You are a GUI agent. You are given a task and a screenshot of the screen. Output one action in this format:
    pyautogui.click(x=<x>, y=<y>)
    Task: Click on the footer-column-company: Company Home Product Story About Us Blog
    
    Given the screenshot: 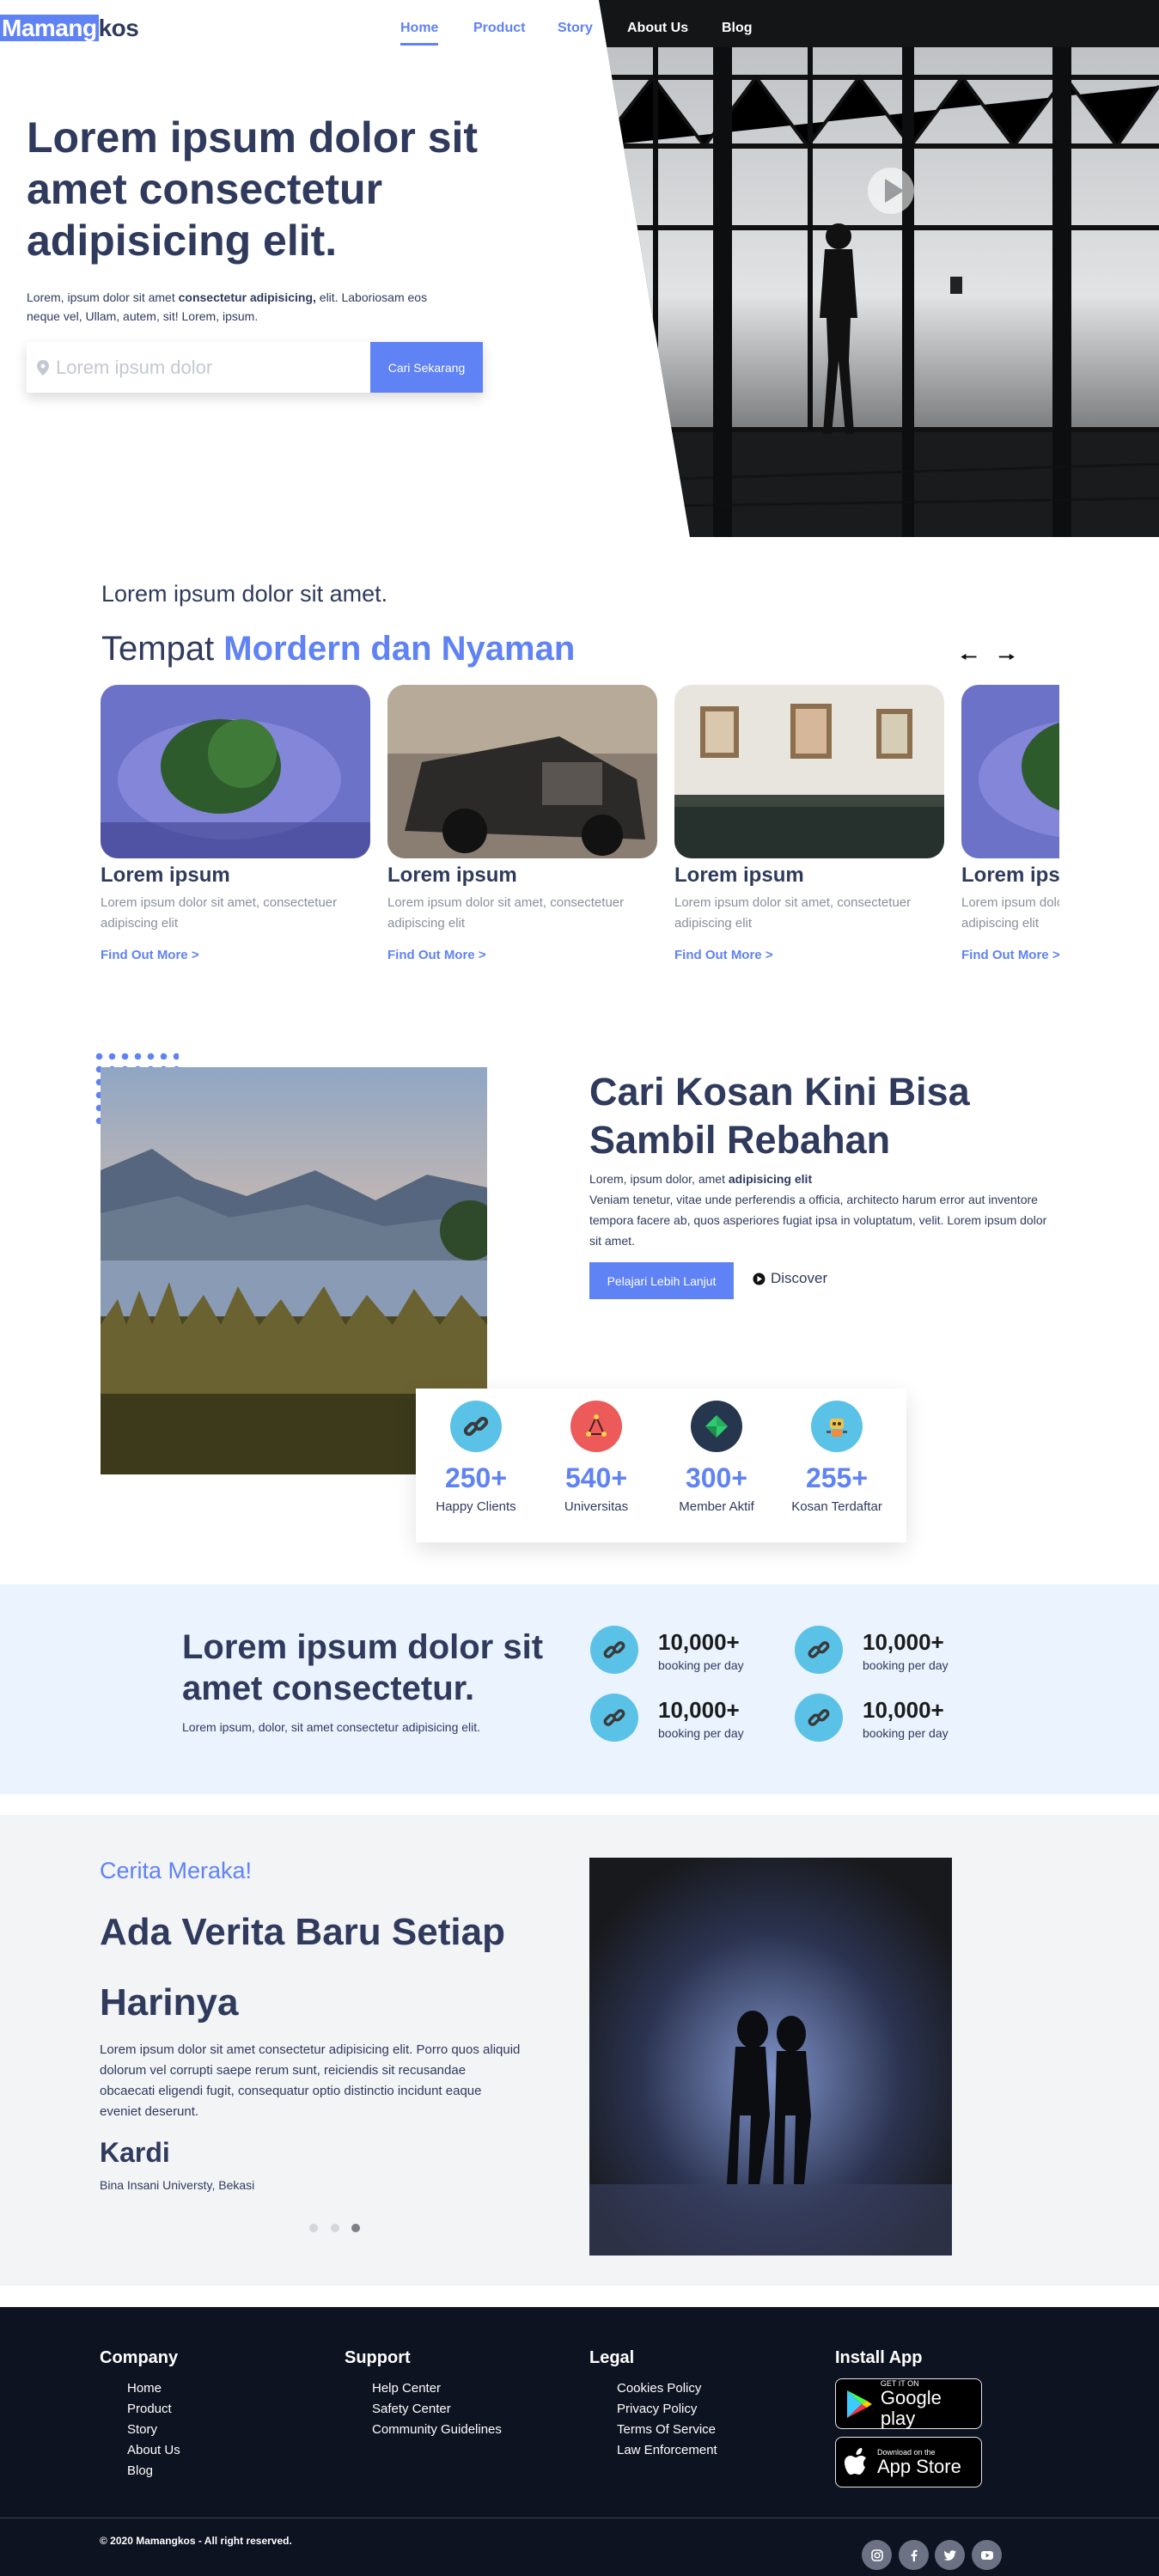 What is the action you would take?
    pyautogui.click(x=140, y=2414)
    